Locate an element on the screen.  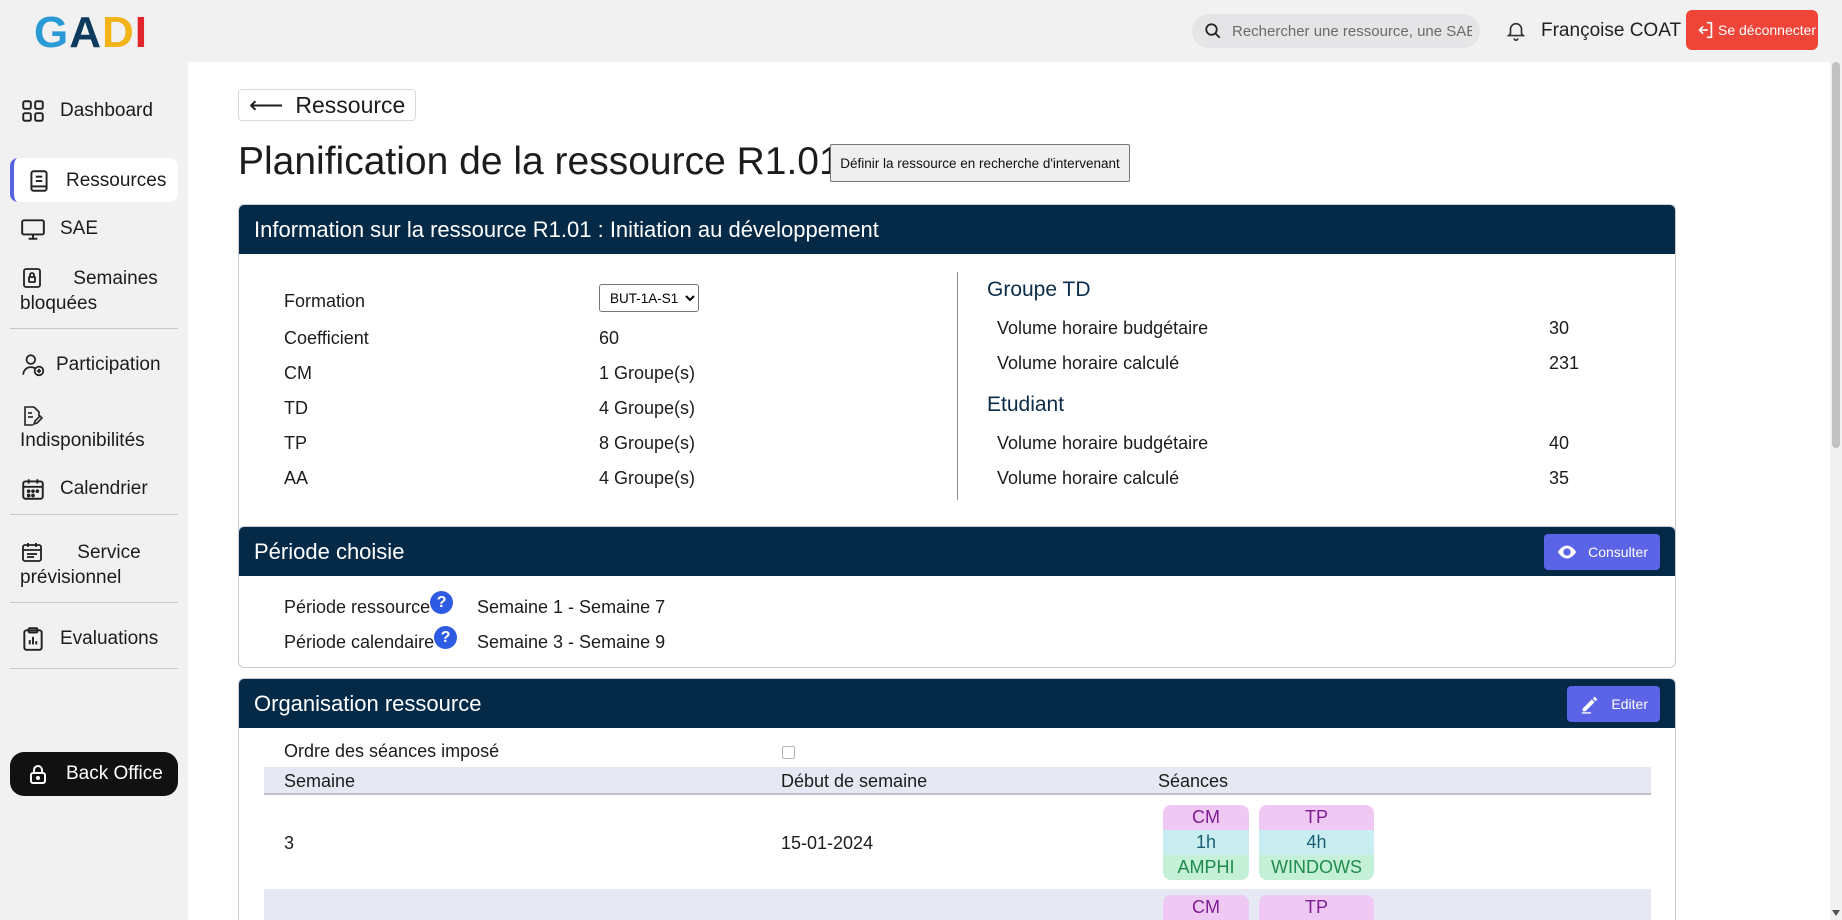
td-value: 4 Groupe(s) is located at coordinates (647, 408).